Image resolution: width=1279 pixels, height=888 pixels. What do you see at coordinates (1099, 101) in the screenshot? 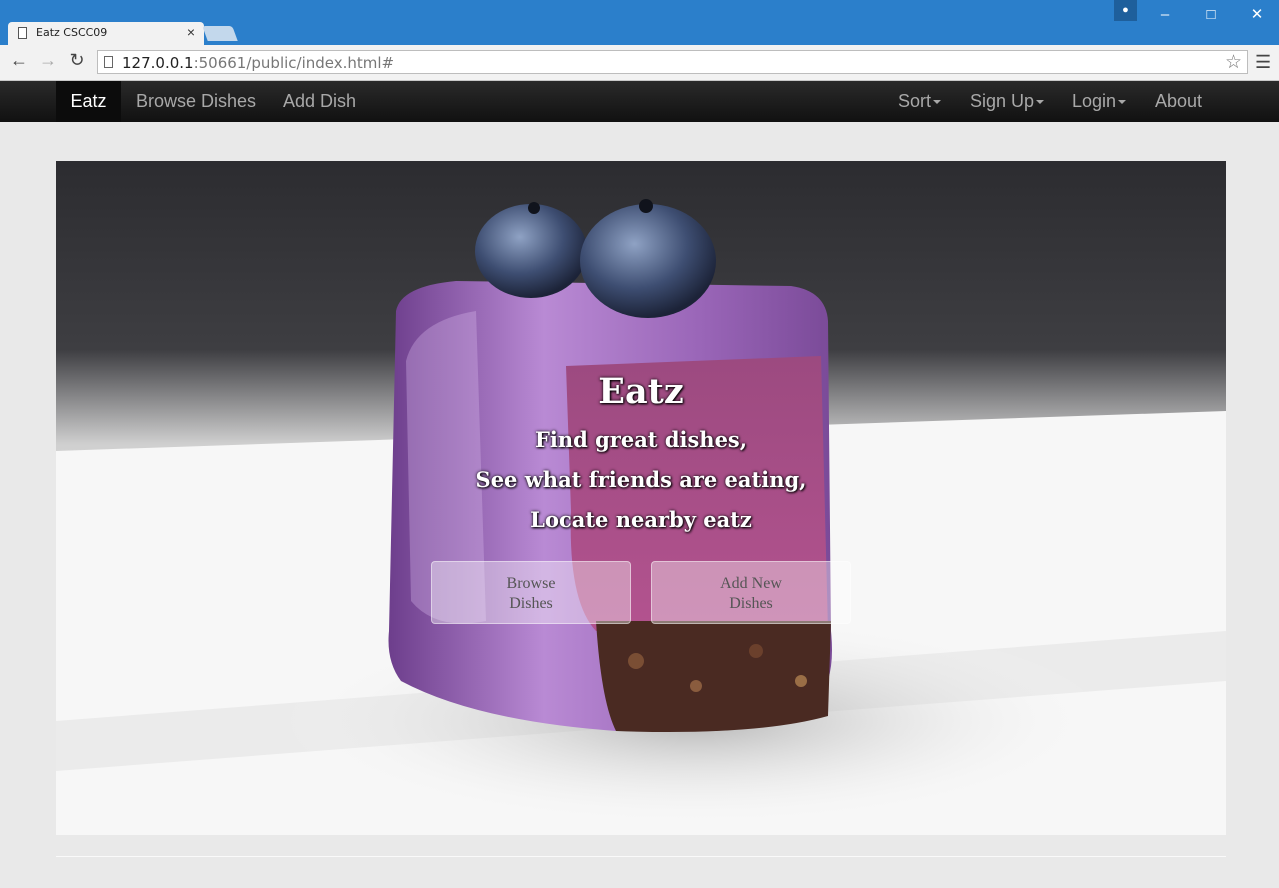
I see `nav-login-dropdown: Login` at bounding box center [1099, 101].